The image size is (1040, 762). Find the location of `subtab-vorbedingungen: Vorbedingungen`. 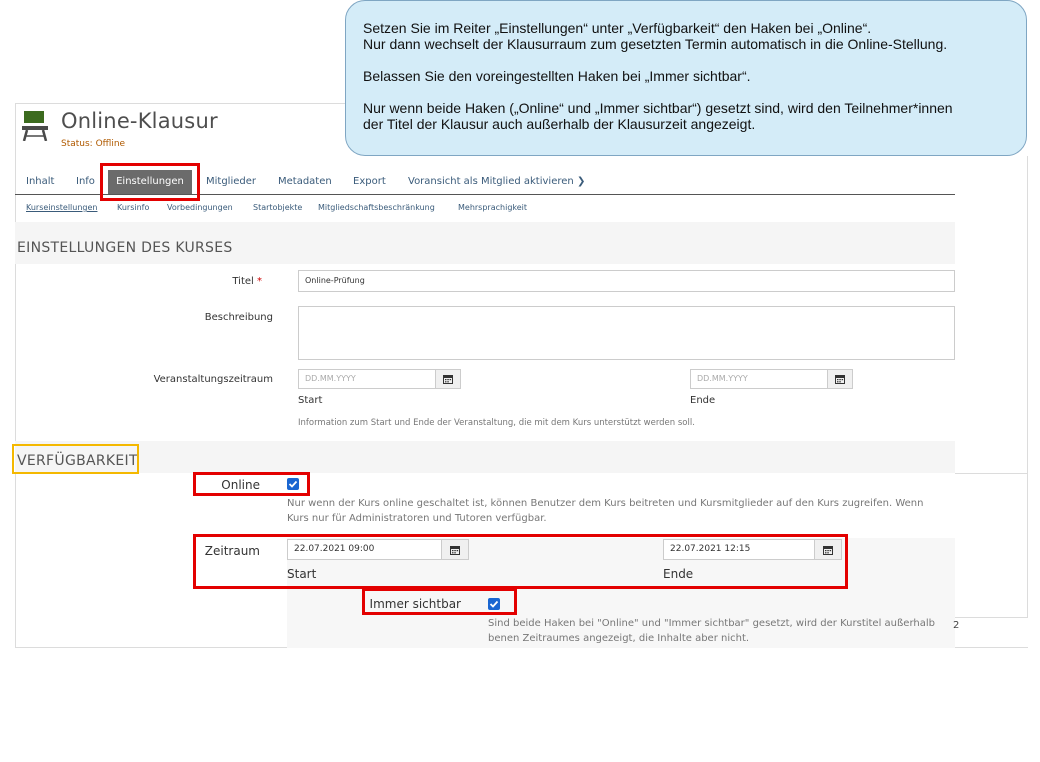

subtab-vorbedingungen: Vorbedingungen is located at coordinates (200, 207).